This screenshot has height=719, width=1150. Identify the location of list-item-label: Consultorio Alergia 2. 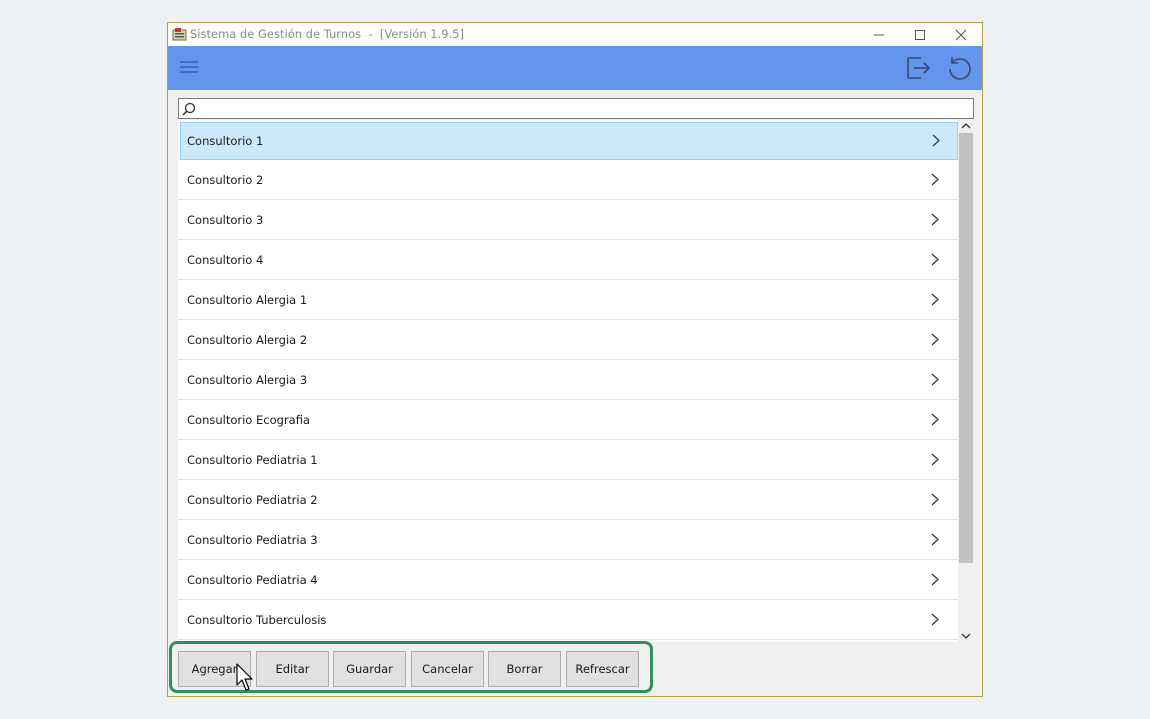
(247, 340).